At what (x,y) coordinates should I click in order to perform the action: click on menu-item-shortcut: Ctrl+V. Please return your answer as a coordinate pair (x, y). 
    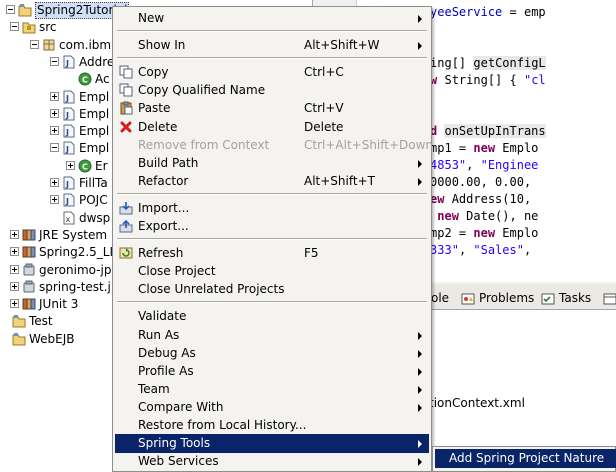
    Looking at the image, I should click on (324, 108).